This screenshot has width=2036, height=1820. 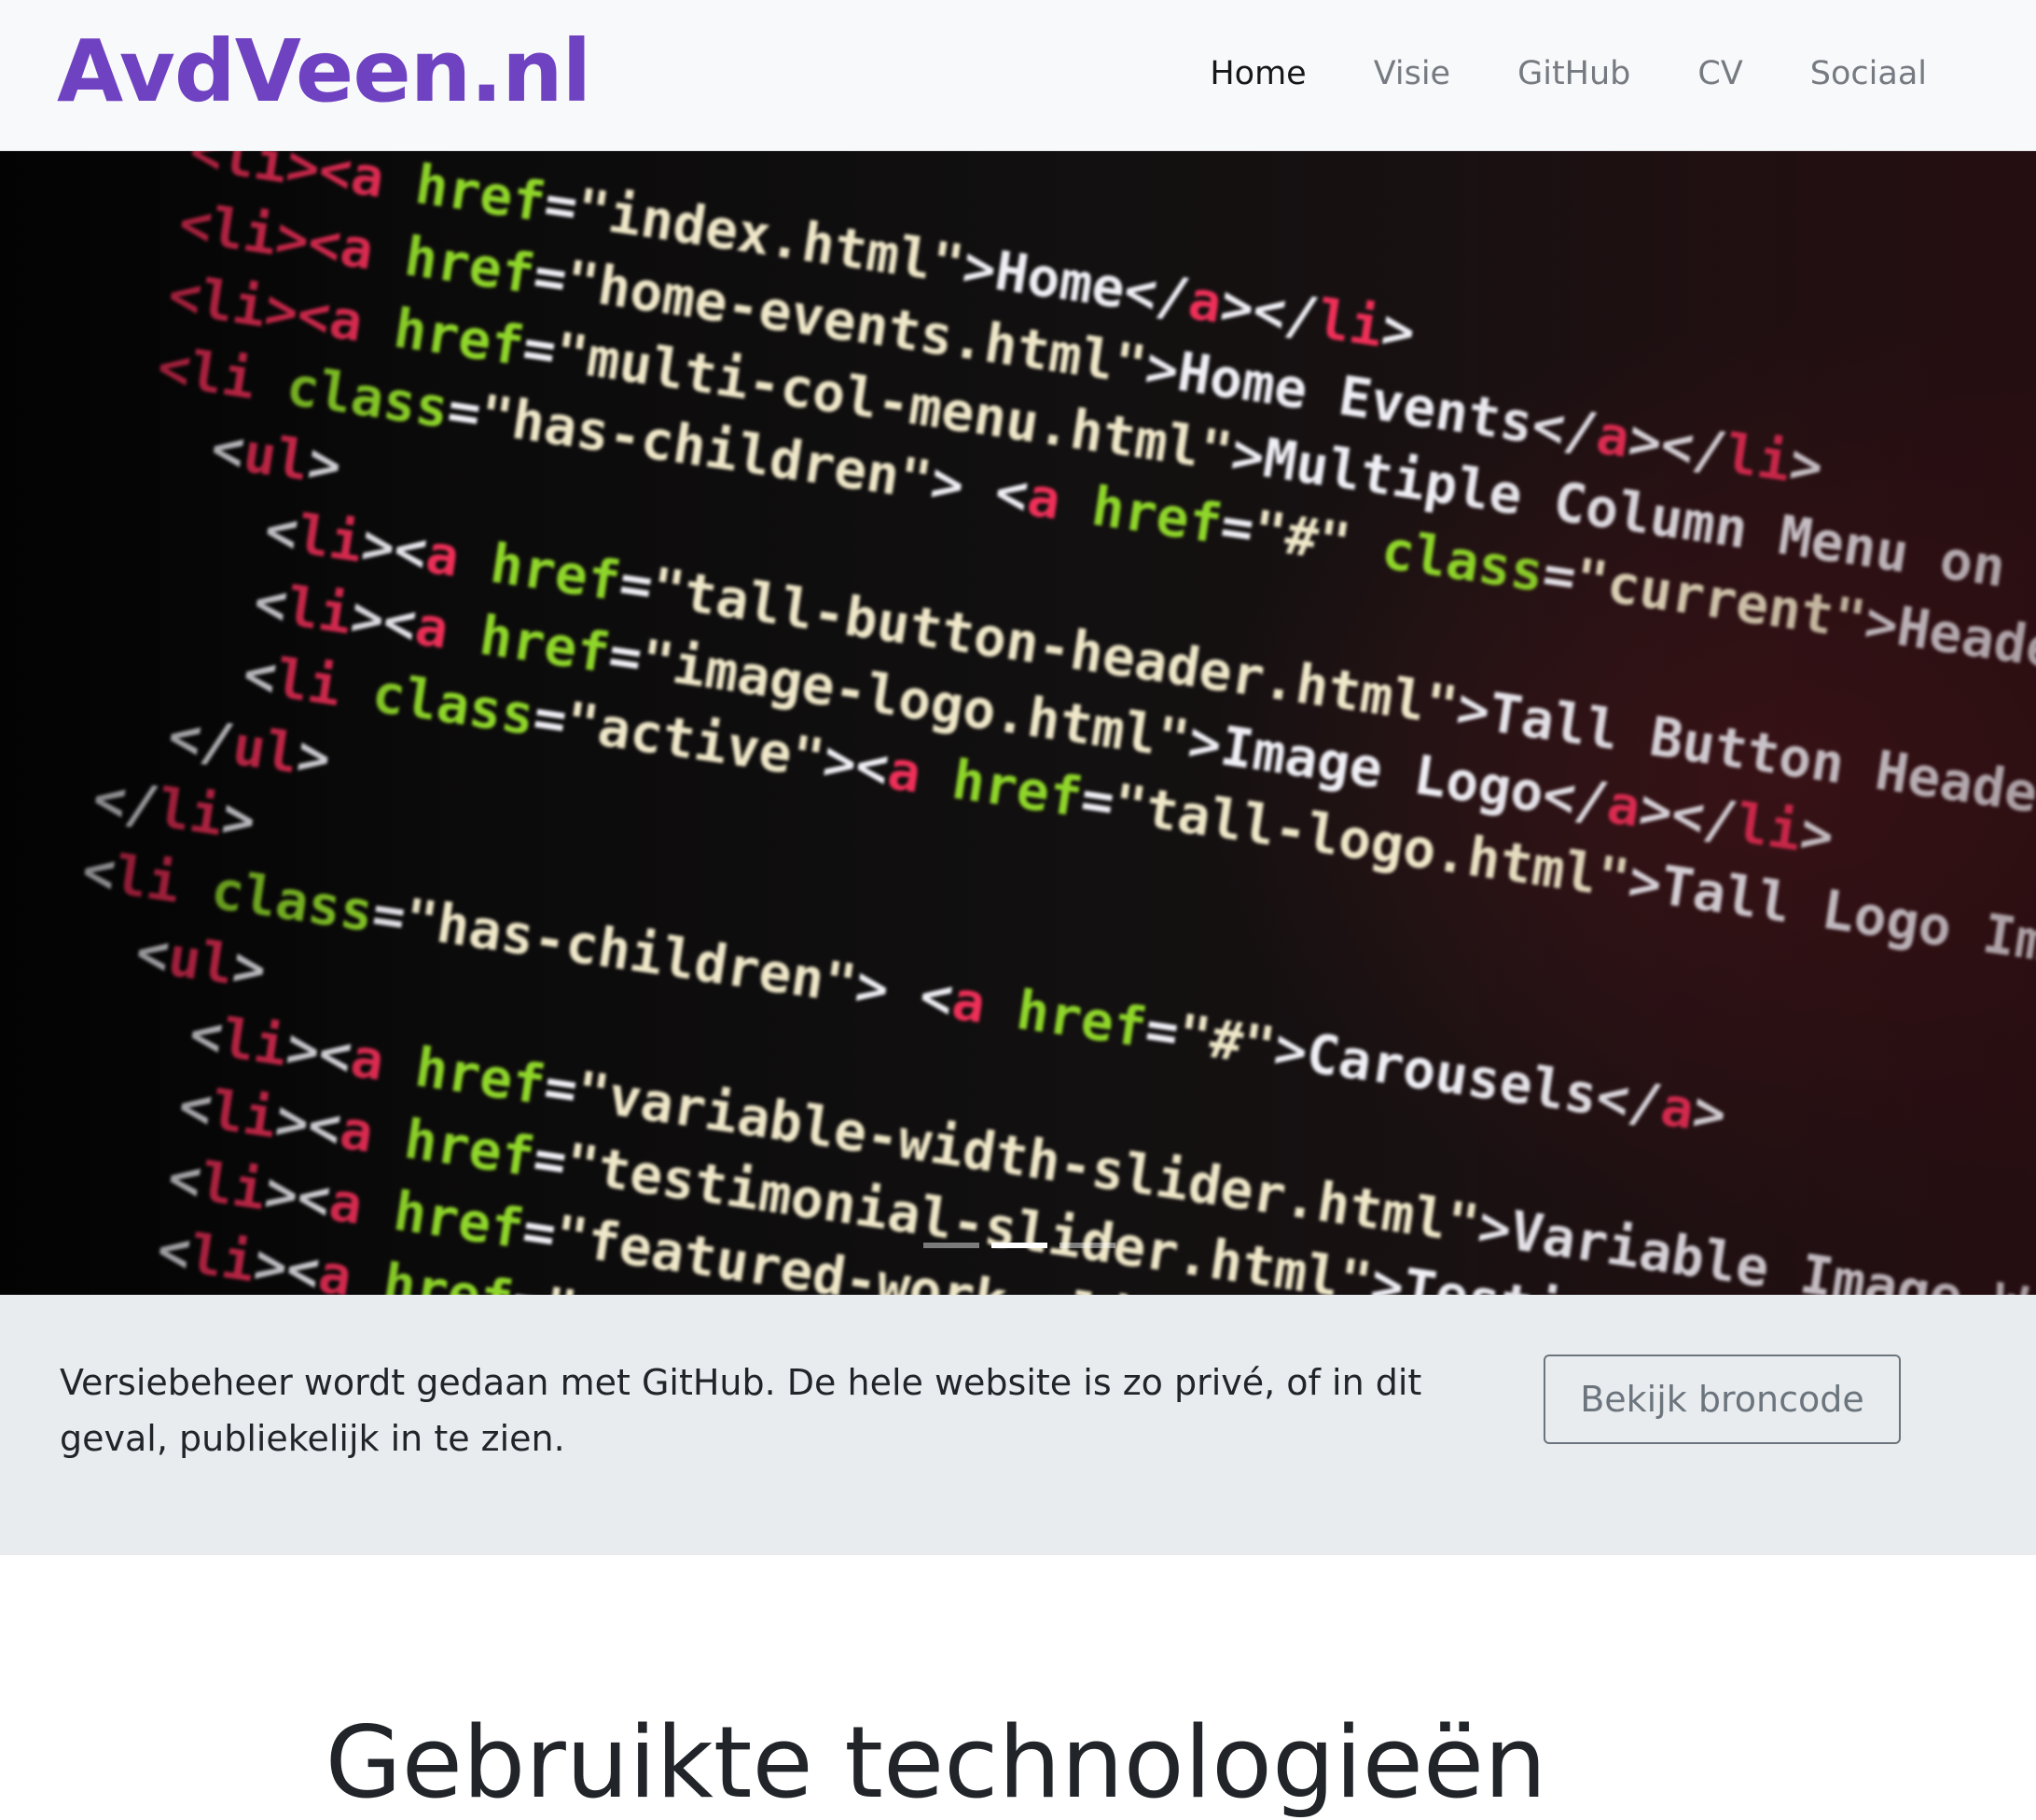 I want to click on carousel-indicators, so click(x=1019, y=1245).